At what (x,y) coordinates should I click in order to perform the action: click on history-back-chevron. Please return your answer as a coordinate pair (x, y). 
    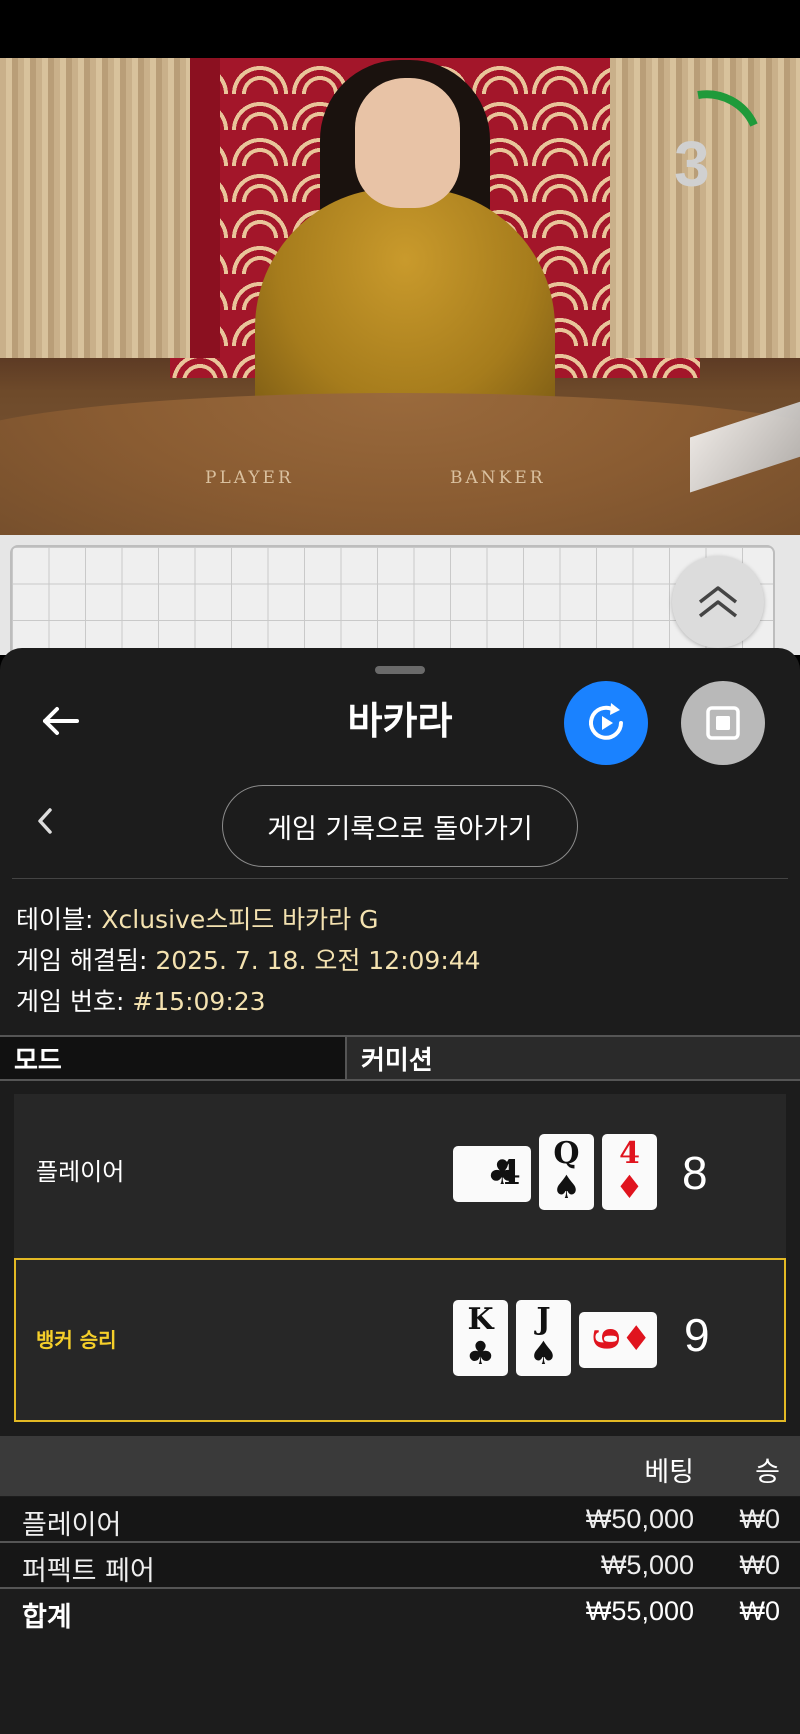
    Looking at the image, I should click on (45, 821).